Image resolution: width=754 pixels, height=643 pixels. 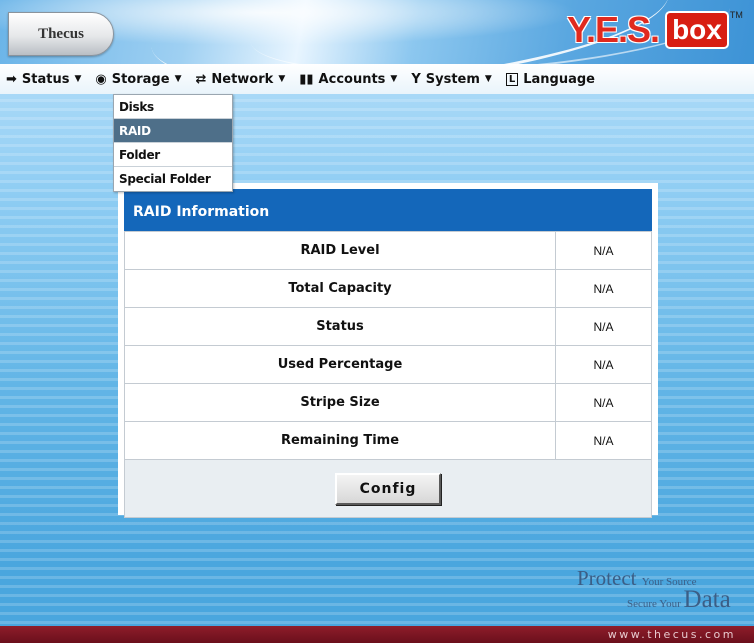 I want to click on yesbox-logo: Y.E.S. box TM, so click(x=655, y=29).